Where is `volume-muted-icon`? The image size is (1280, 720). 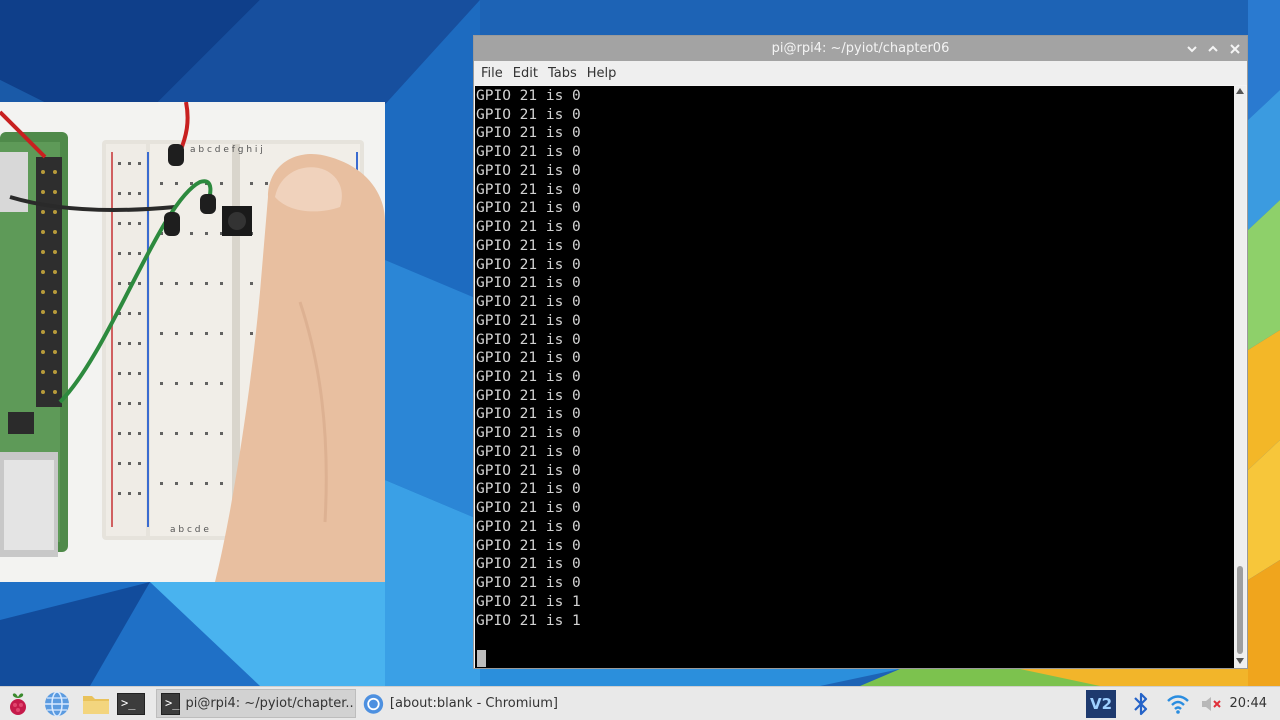 volume-muted-icon is located at coordinates (1212, 703).